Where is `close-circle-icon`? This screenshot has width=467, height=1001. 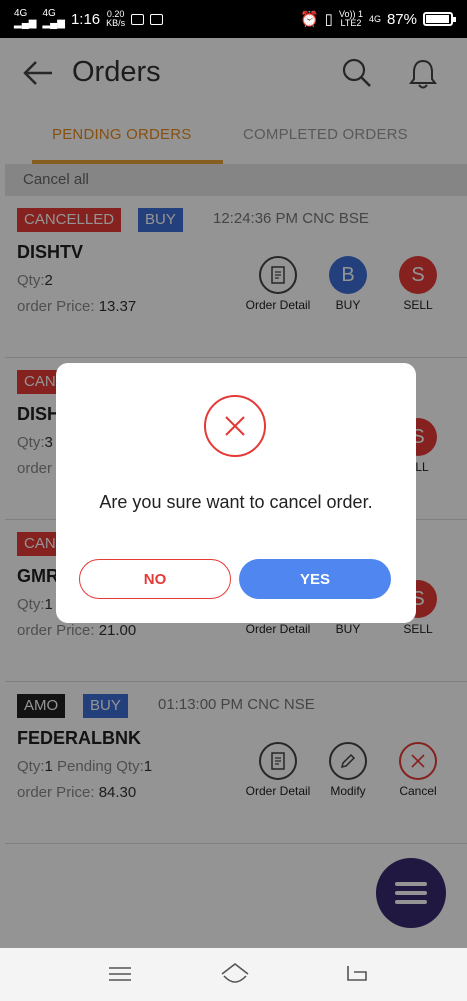 close-circle-icon is located at coordinates (235, 426).